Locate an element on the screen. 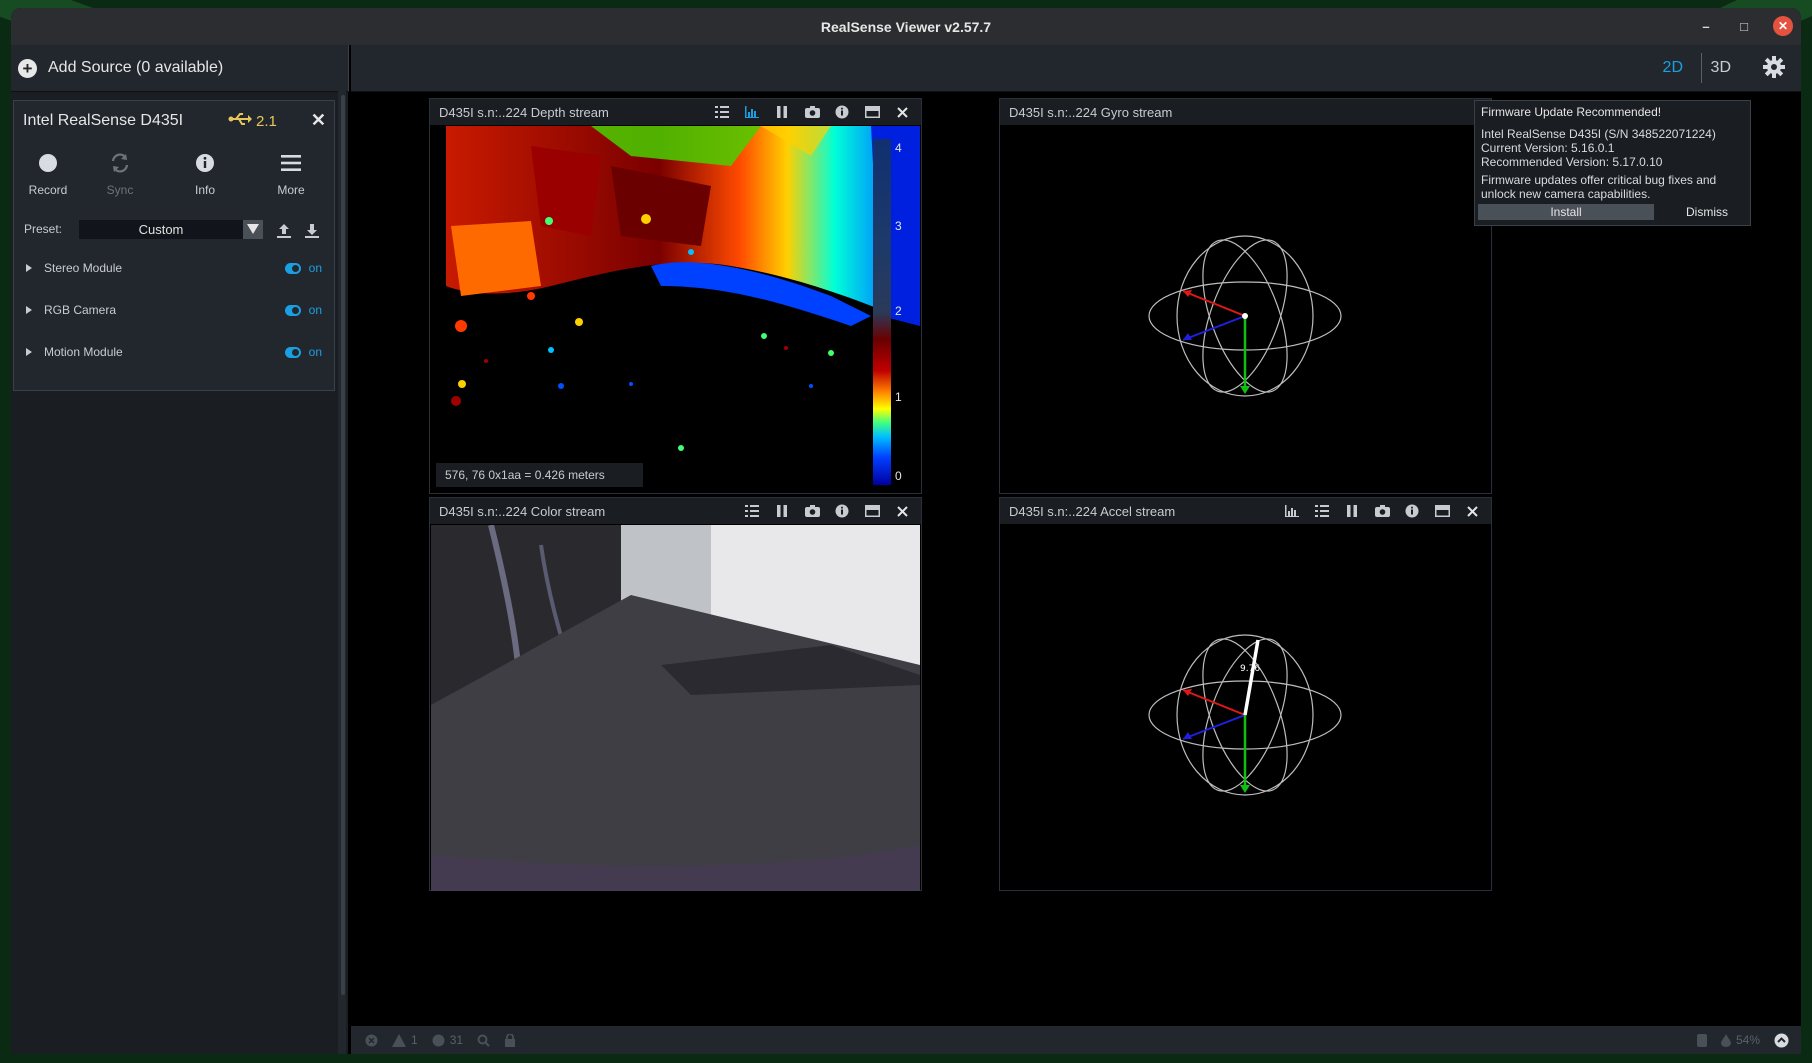  sidebar-scrollbar-thumb is located at coordinates (343, 545).